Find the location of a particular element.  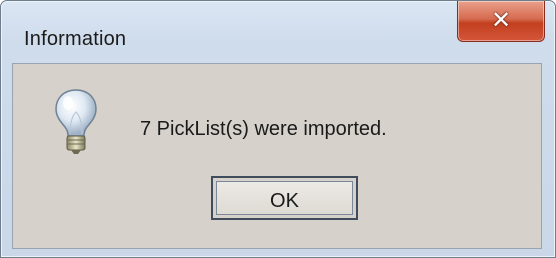

dialog-title: Information is located at coordinates (75, 39).